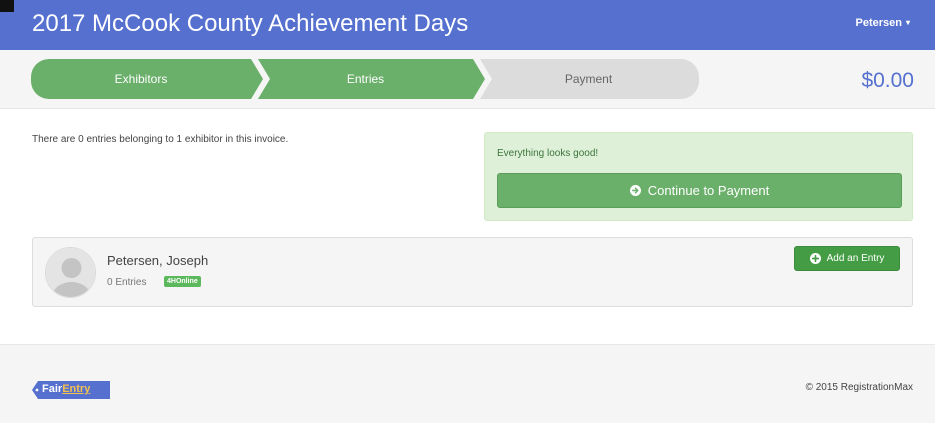  Describe the element at coordinates (7, 6) in the screenshot. I see `window-corner` at that location.